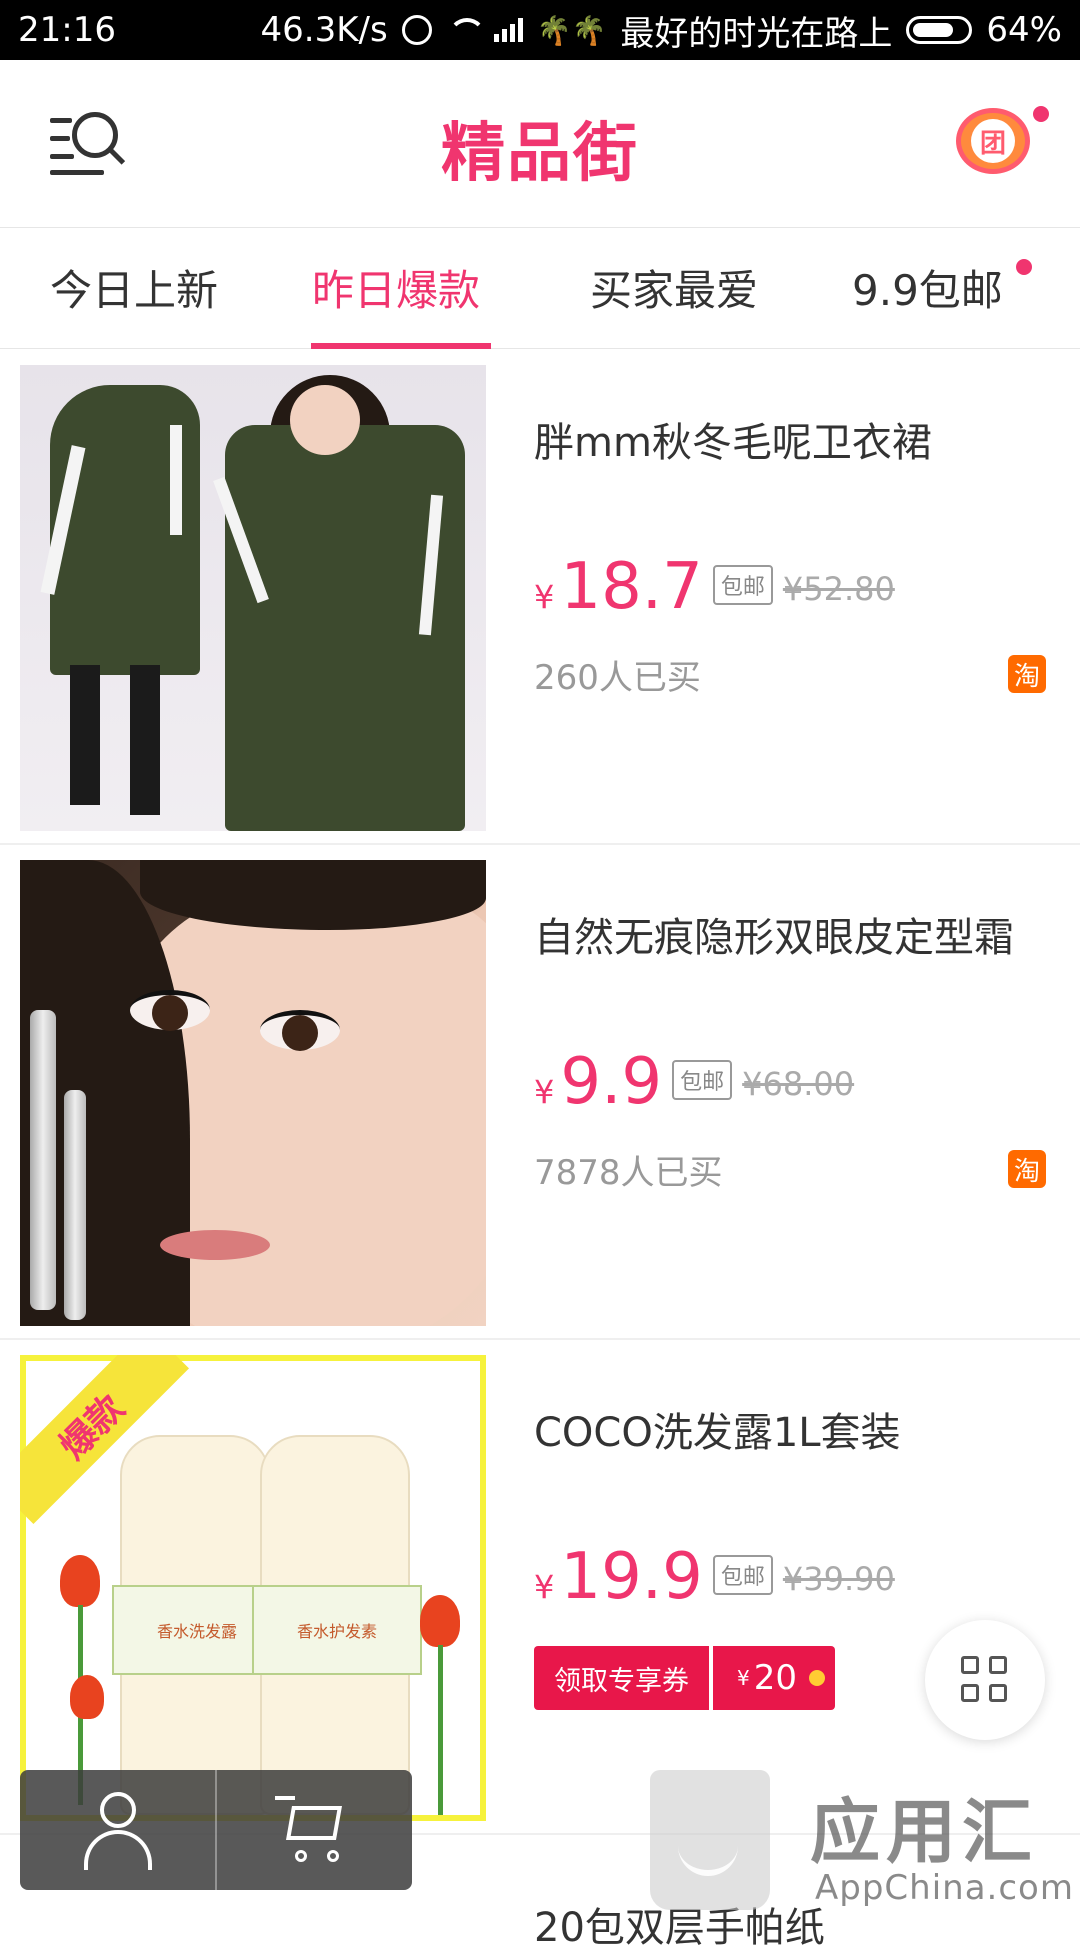 This screenshot has width=1080, height=1953. I want to click on coupon-value: 20, so click(775, 1678).